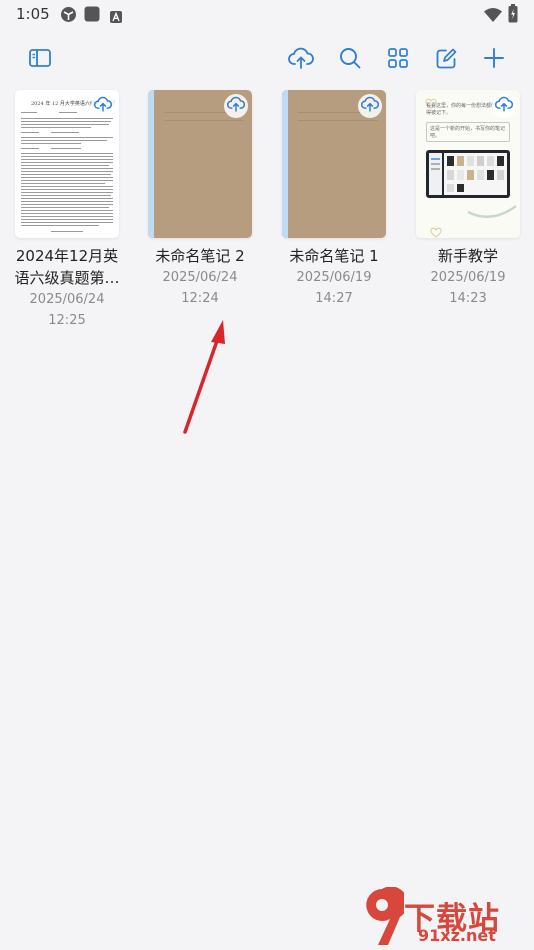  I want to click on grid-view-icon, so click(398, 60).